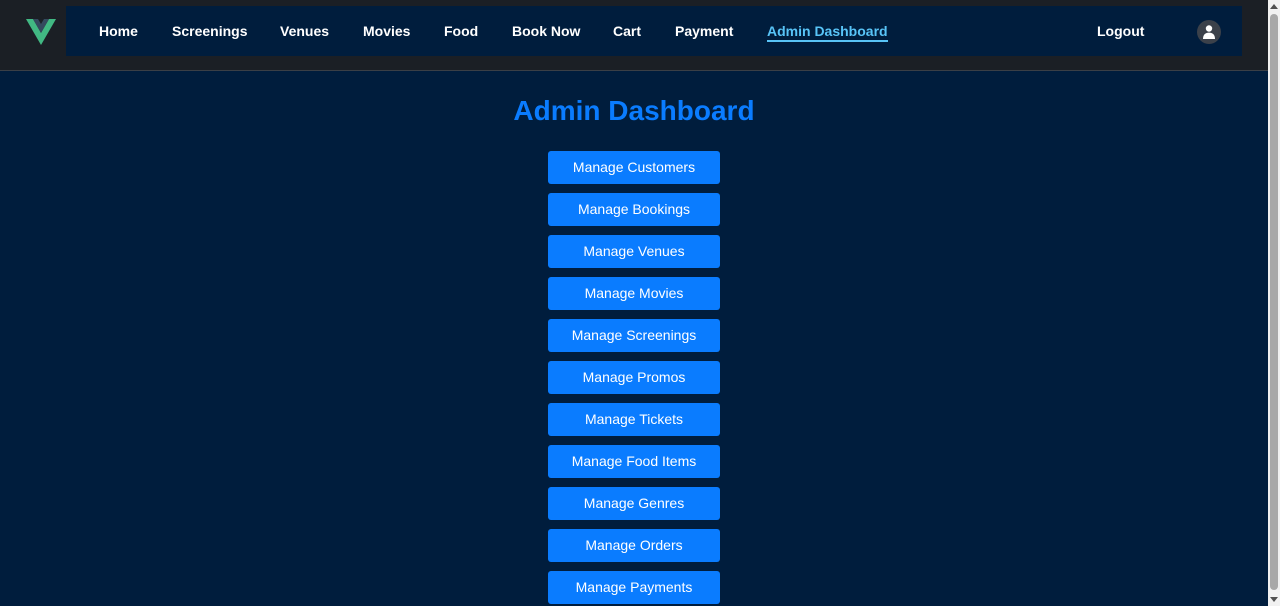  I want to click on user-icon, so click(1209, 32).